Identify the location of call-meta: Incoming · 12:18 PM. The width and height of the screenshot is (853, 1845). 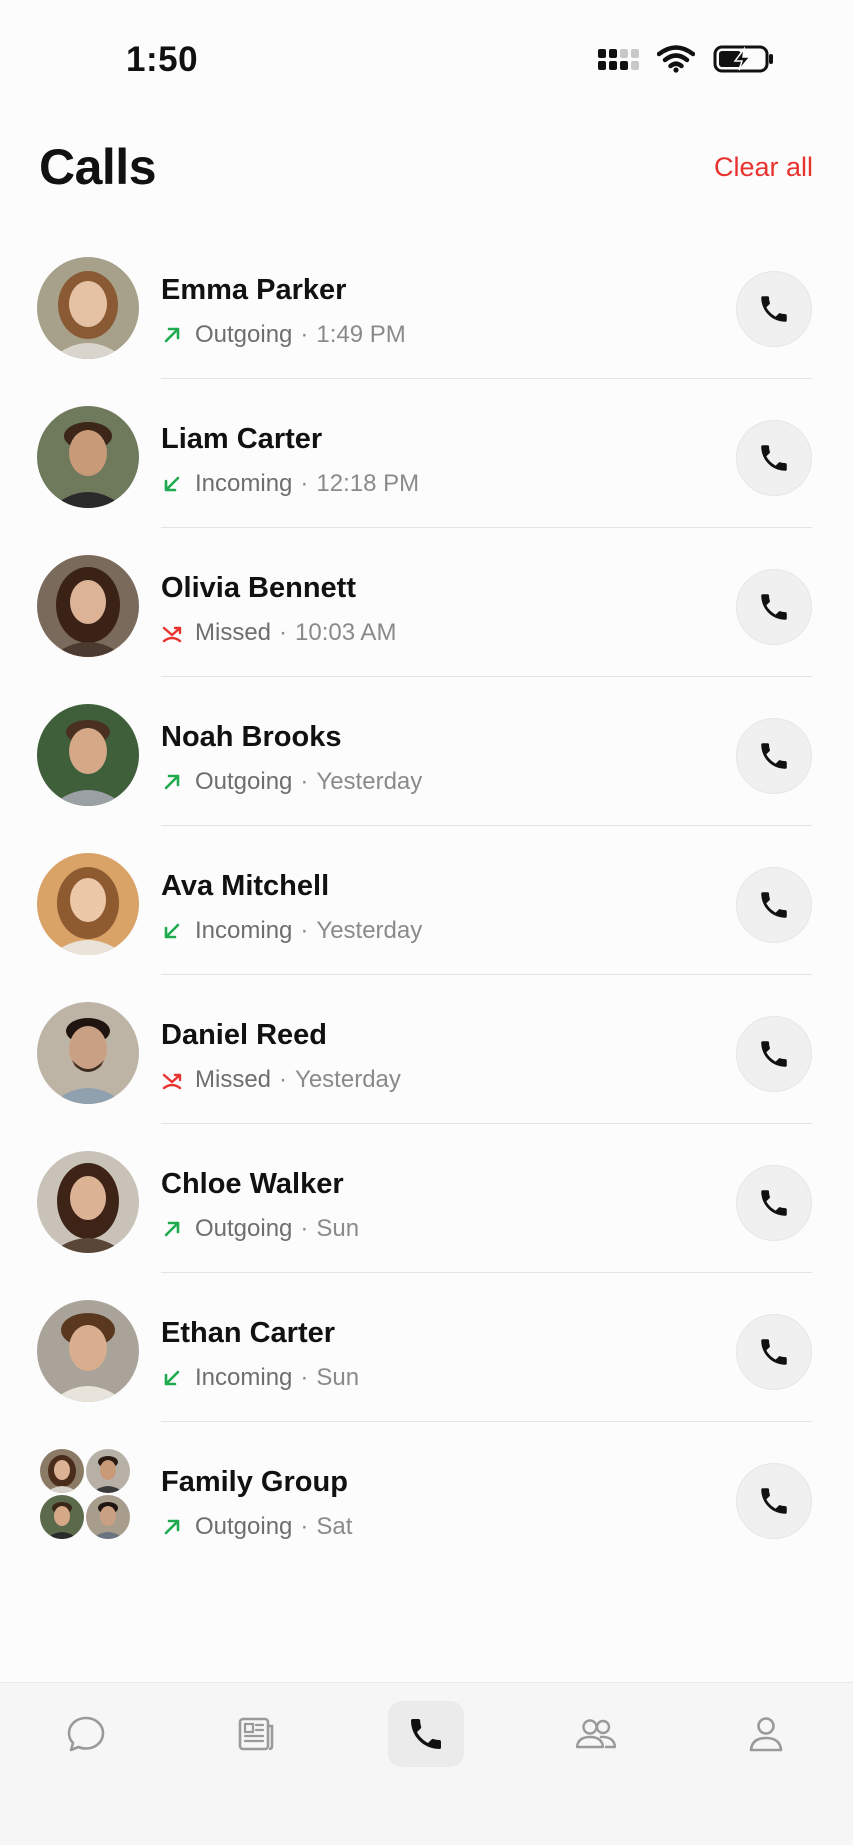
(290, 484).